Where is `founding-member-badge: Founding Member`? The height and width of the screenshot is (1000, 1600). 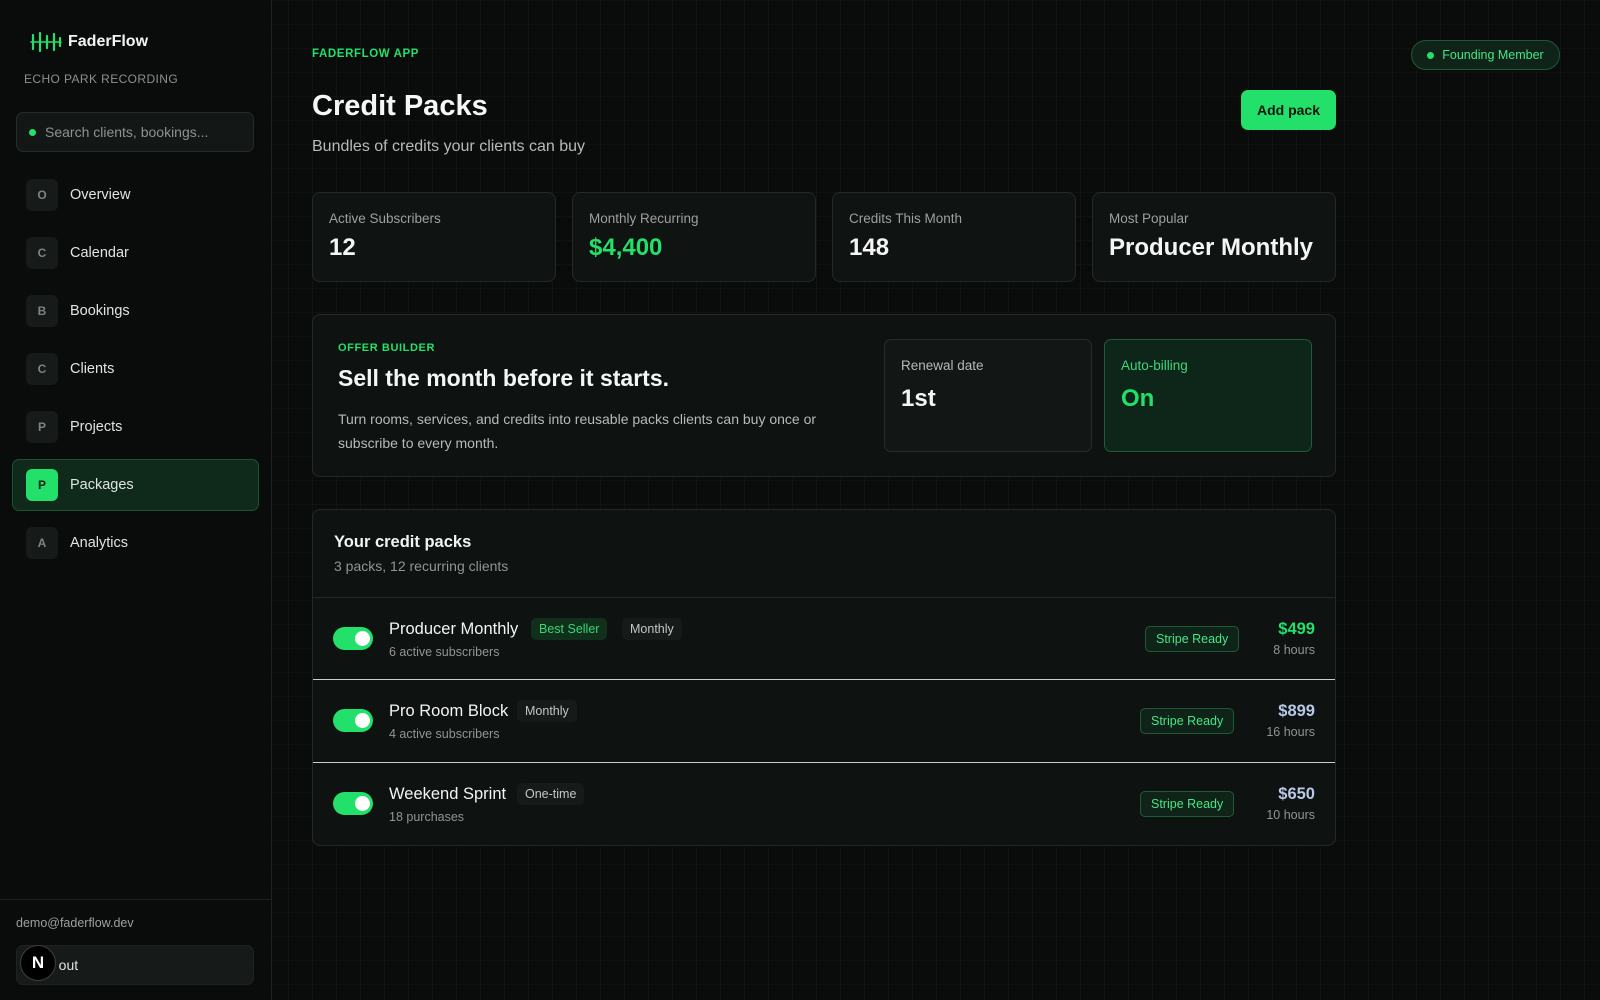
founding-member-badge: Founding Member is located at coordinates (1485, 55).